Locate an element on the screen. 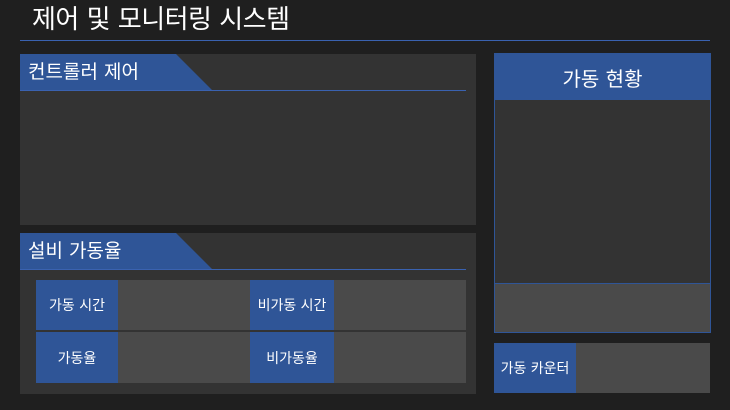 The image size is (730, 410). uptime-rate-value is located at coordinates (184, 357).